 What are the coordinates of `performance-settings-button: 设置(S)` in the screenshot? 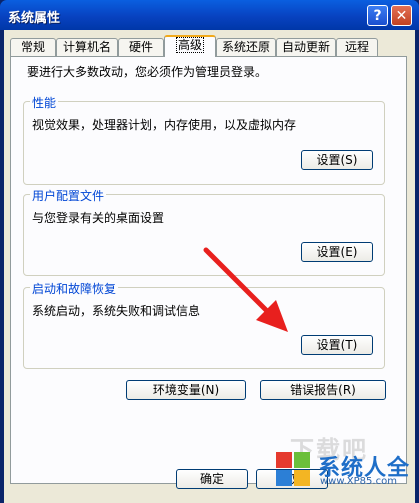 It's located at (337, 160).